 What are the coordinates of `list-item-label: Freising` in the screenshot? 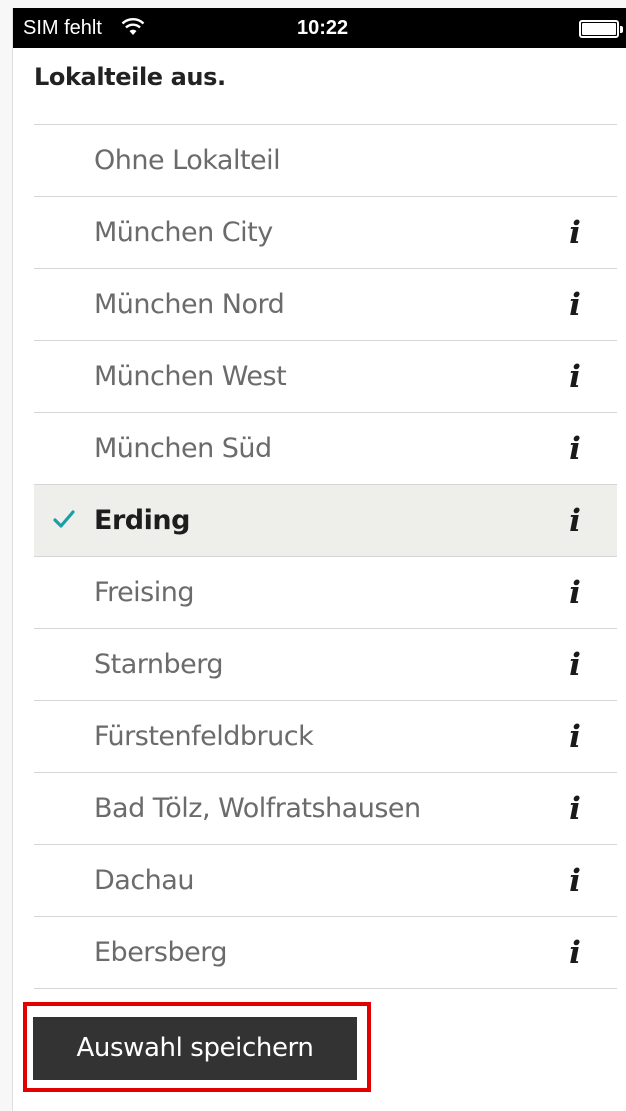 It's located at (144, 592).